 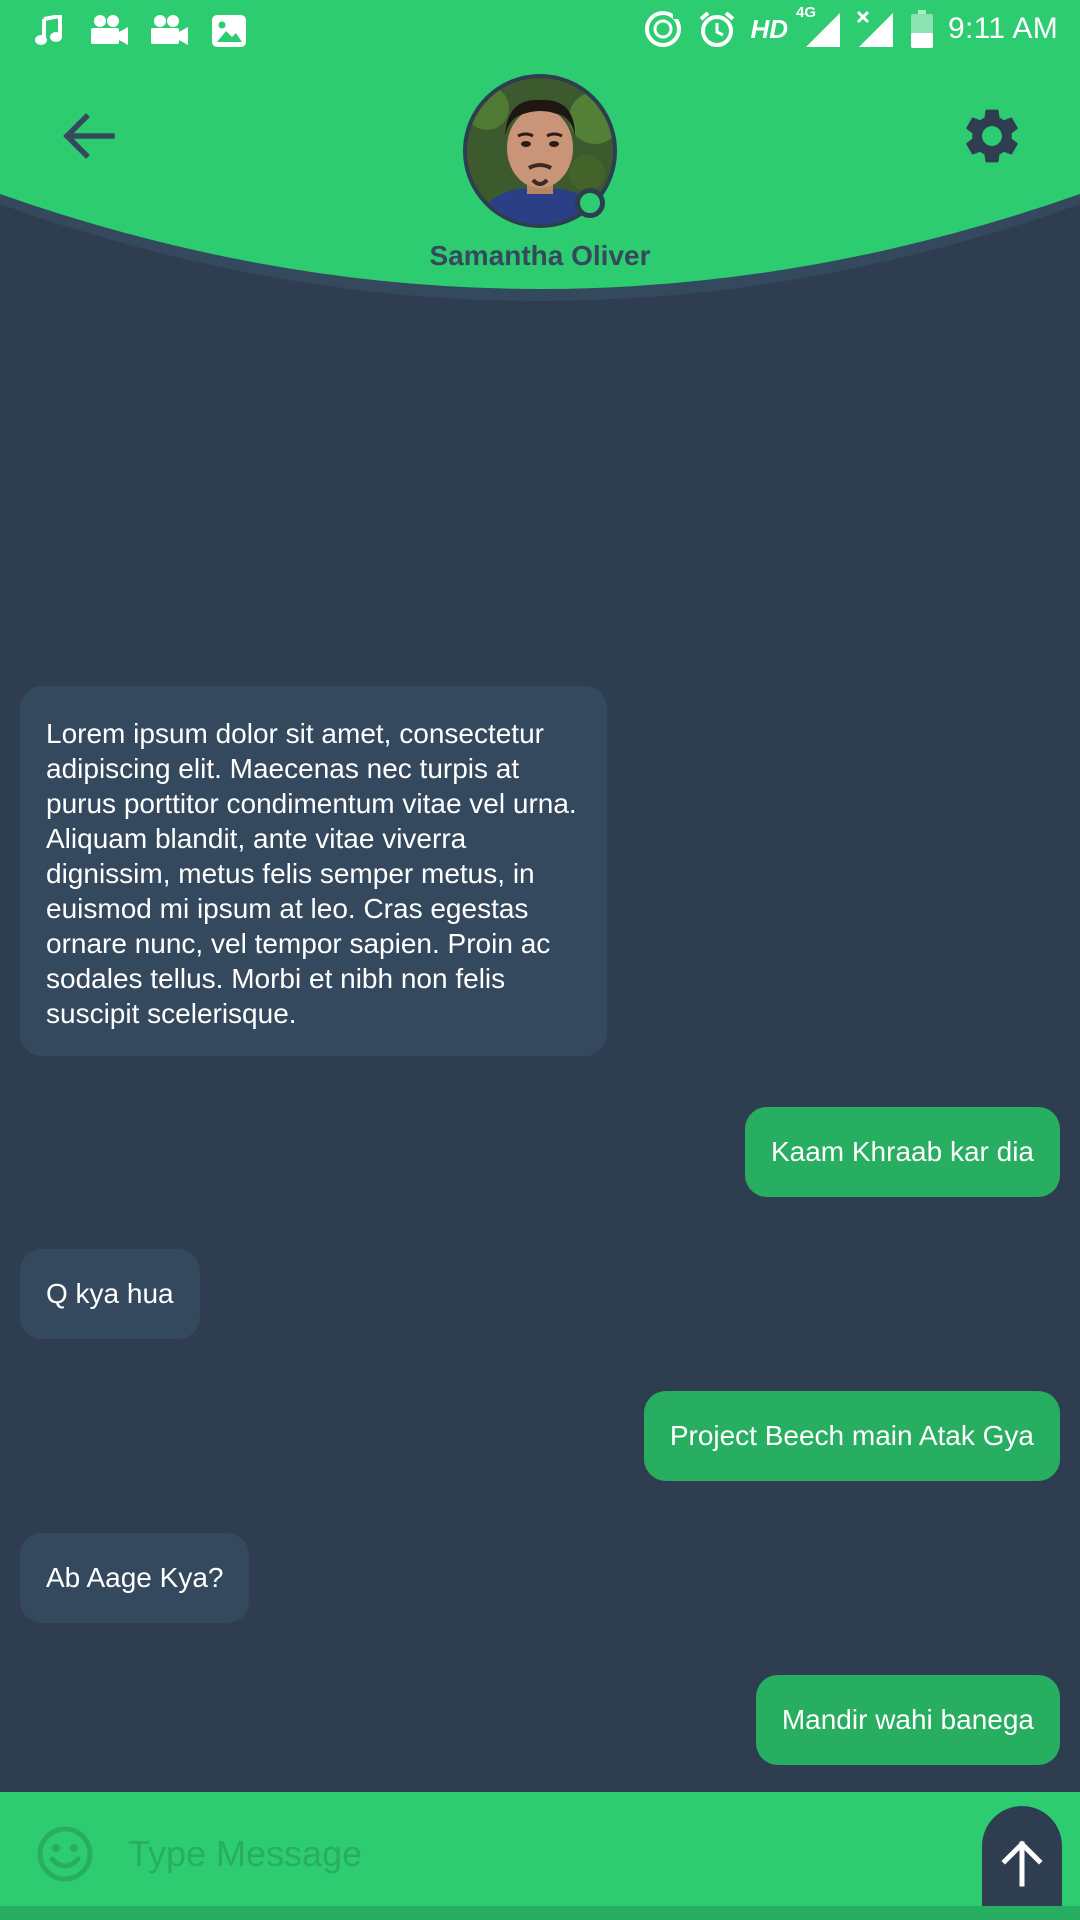 I want to click on chat-header: Samantha Oliver, so click(x=540, y=191).